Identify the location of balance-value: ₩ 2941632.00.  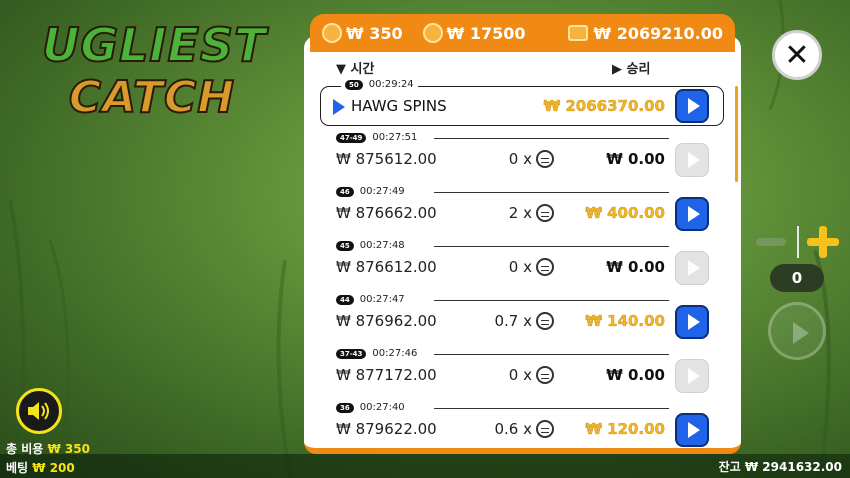
(793, 467).